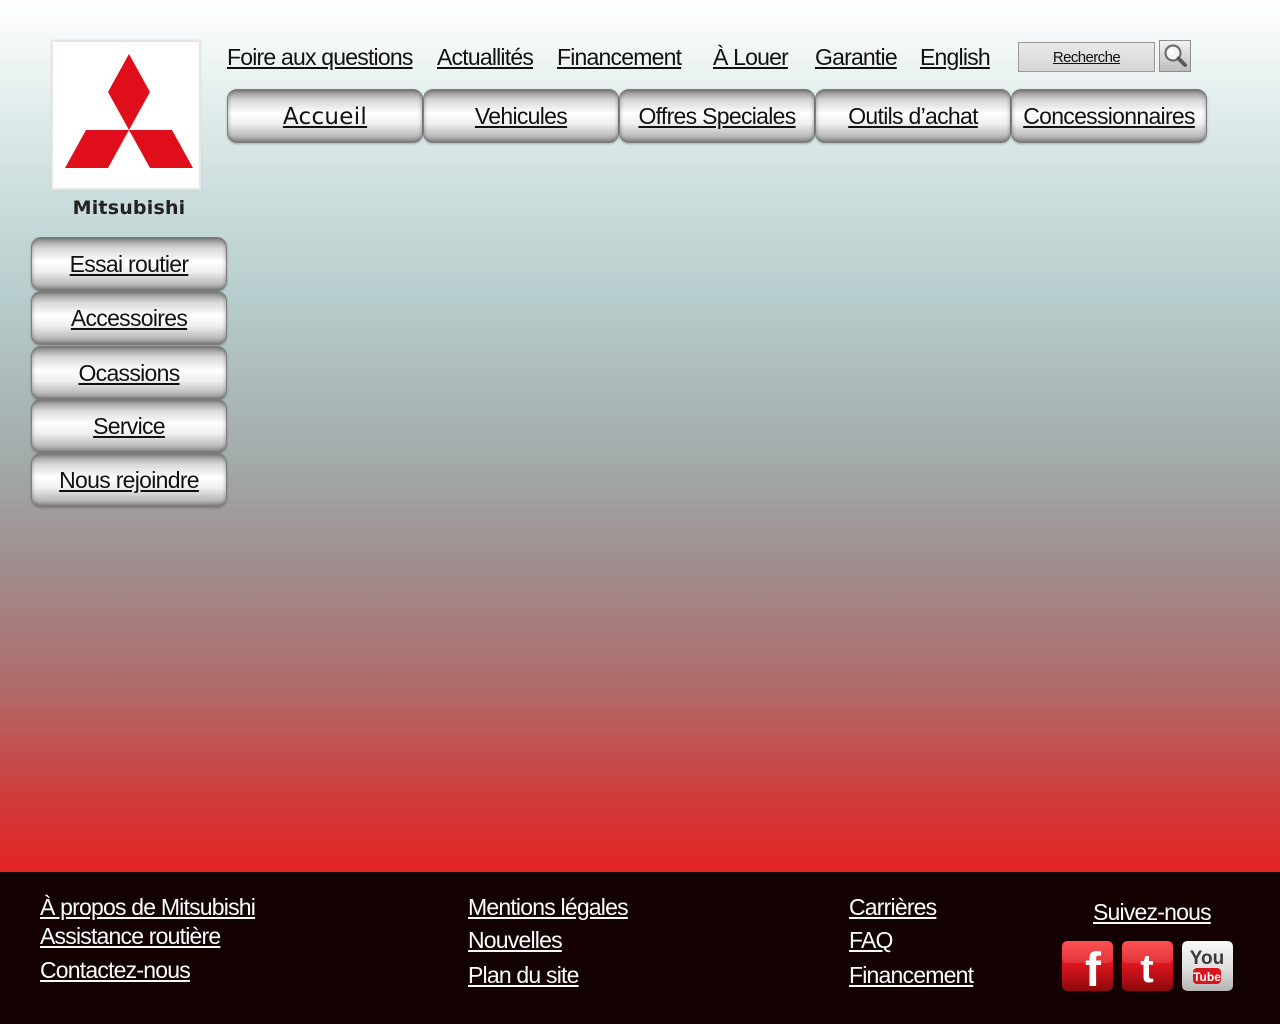 The image size is (1280, 1024). What do you see at coordinates (871, 940) in the screenshot?
I see `footer-link-faq: FAQ` at bounding box center [871, 940].